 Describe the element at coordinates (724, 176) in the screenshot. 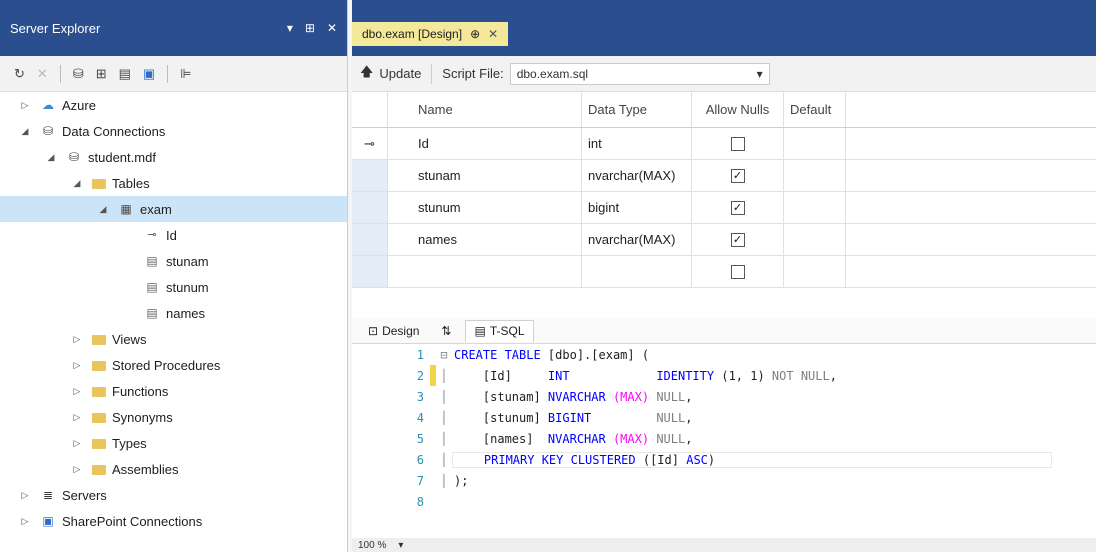

I see `grid-row: stunam nvarchar(MAX) ✓` at that location.